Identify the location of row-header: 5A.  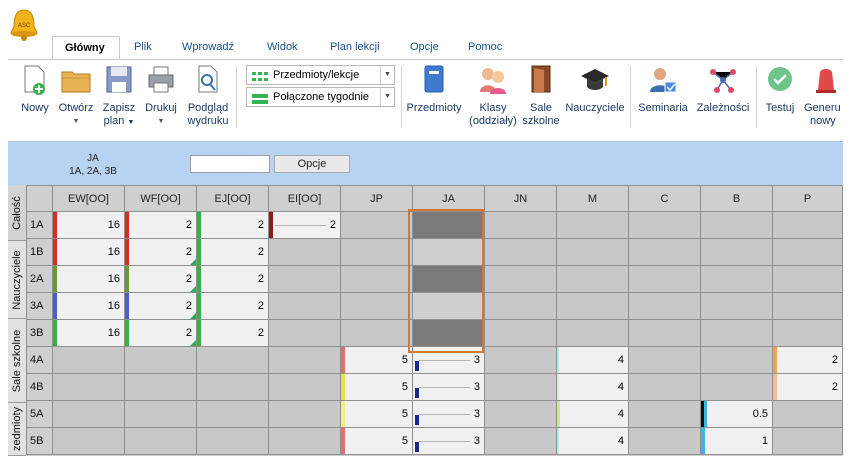
(39, 414).